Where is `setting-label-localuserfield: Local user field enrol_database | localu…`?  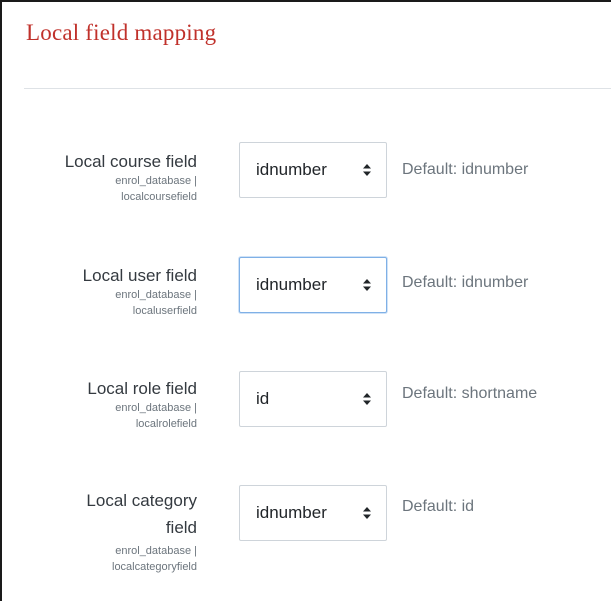
setting-label-localuserfield: Local user field enrol_database | localu… is located at coordinates (140, 291).